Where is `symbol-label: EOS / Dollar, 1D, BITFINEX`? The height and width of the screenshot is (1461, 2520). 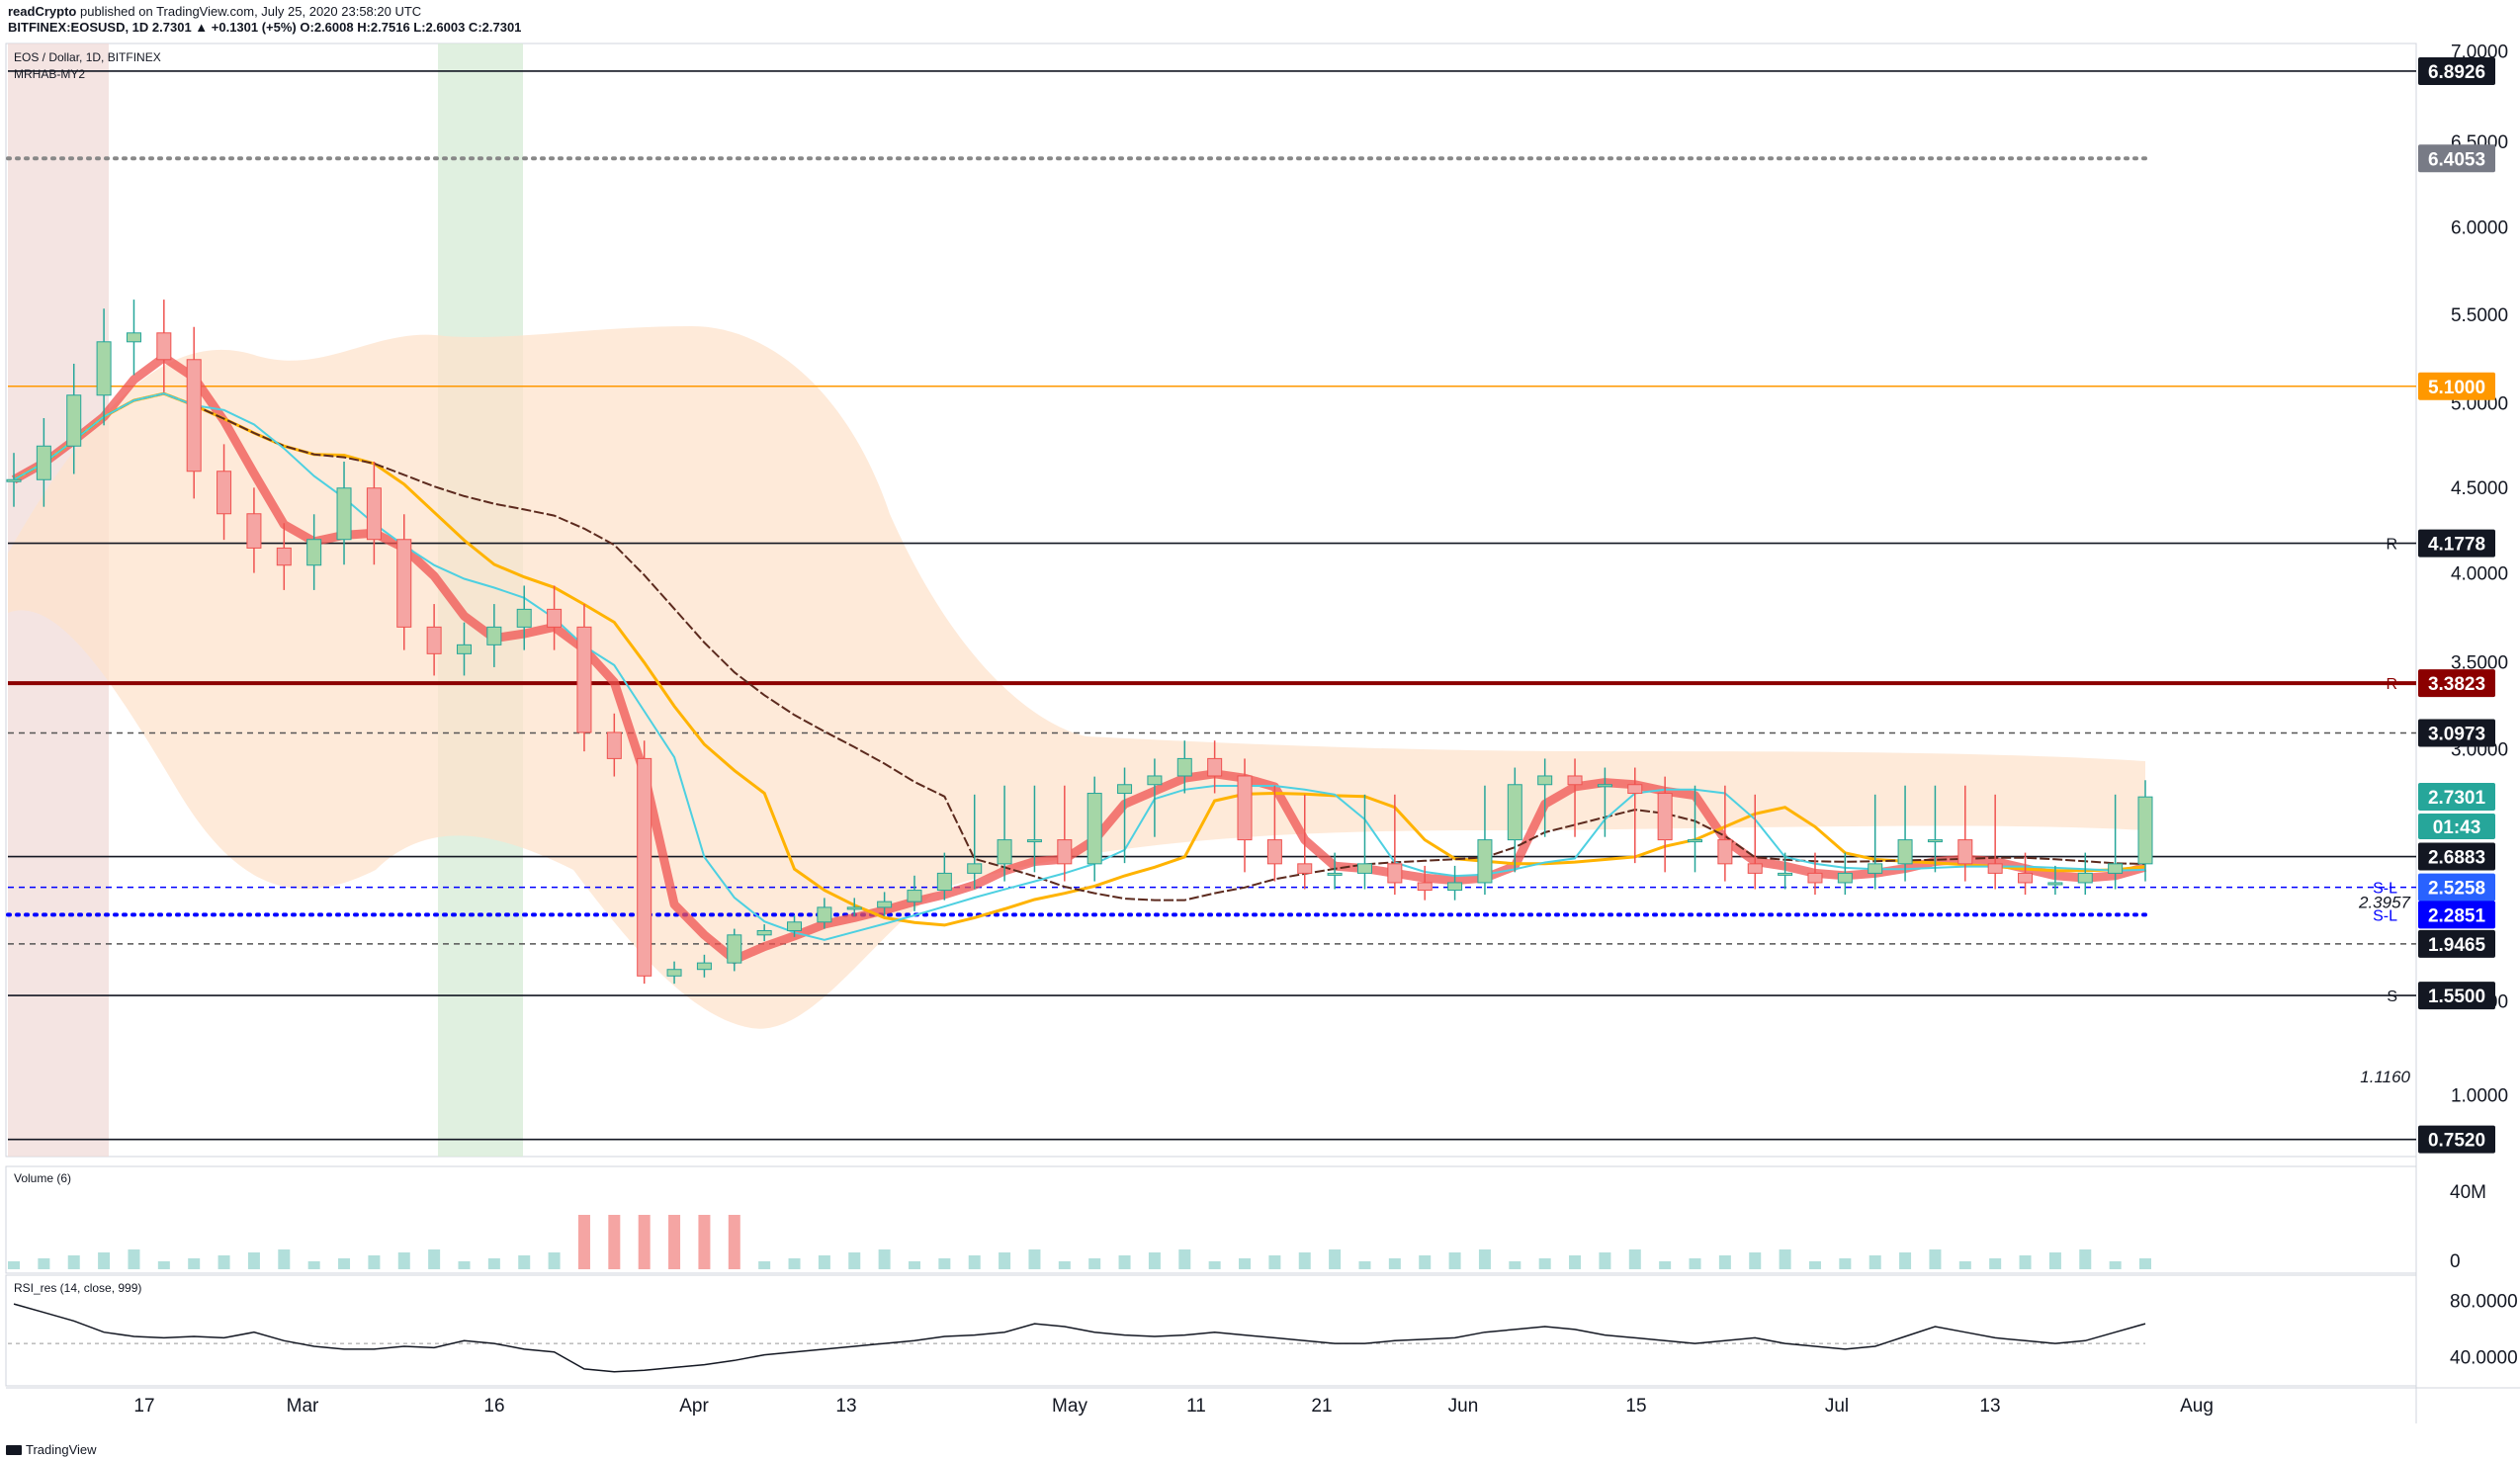
symbol-label: EOS / Dollar, 1D, BITFINEX is located at coordinates (87, 57).